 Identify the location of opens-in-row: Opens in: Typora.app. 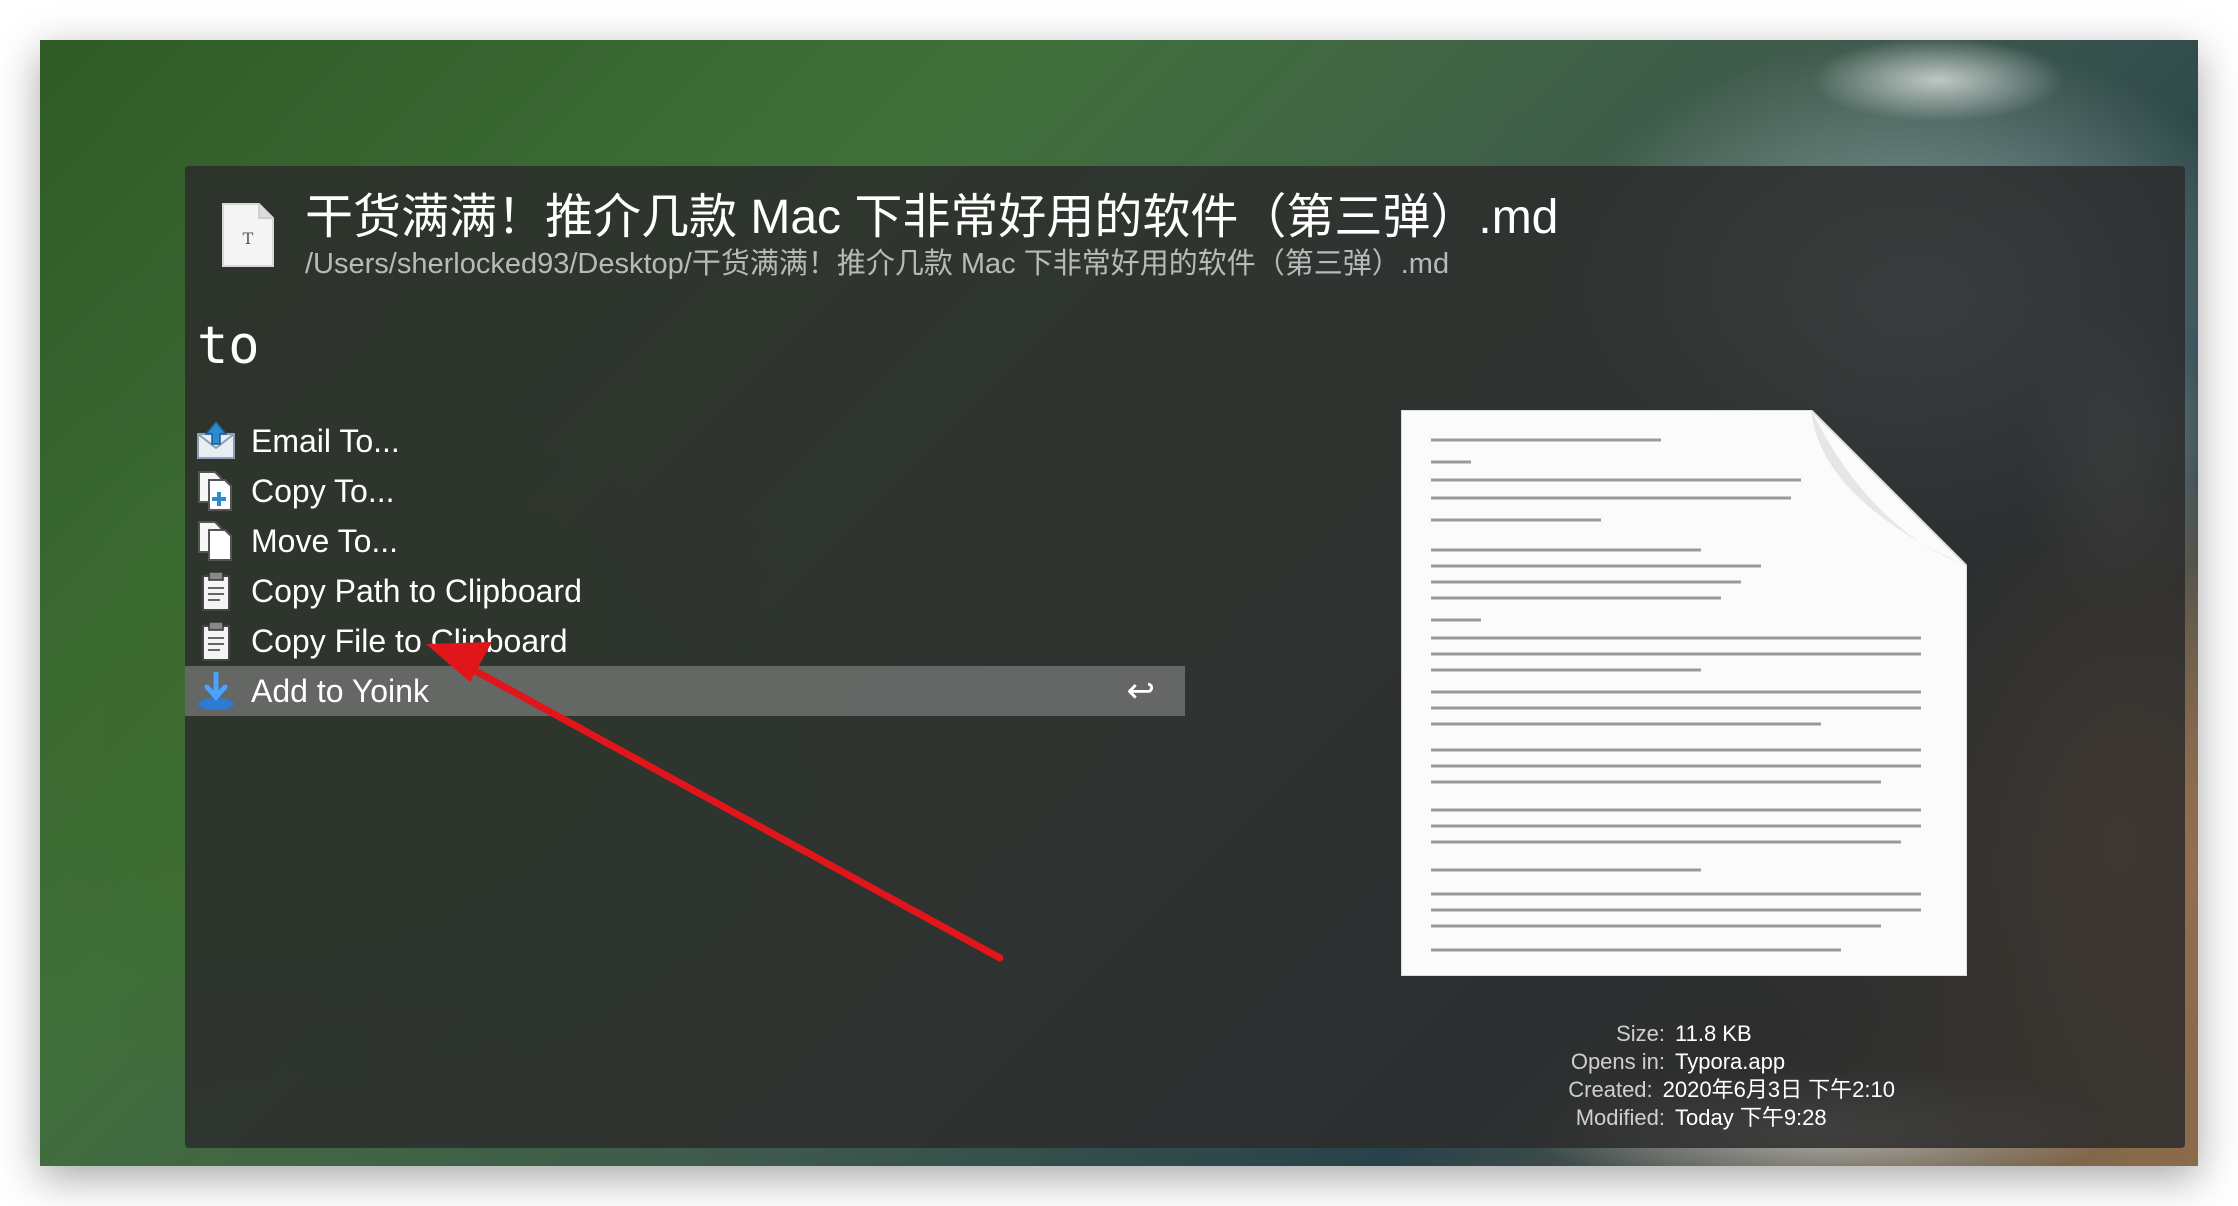
(1685, 1062).